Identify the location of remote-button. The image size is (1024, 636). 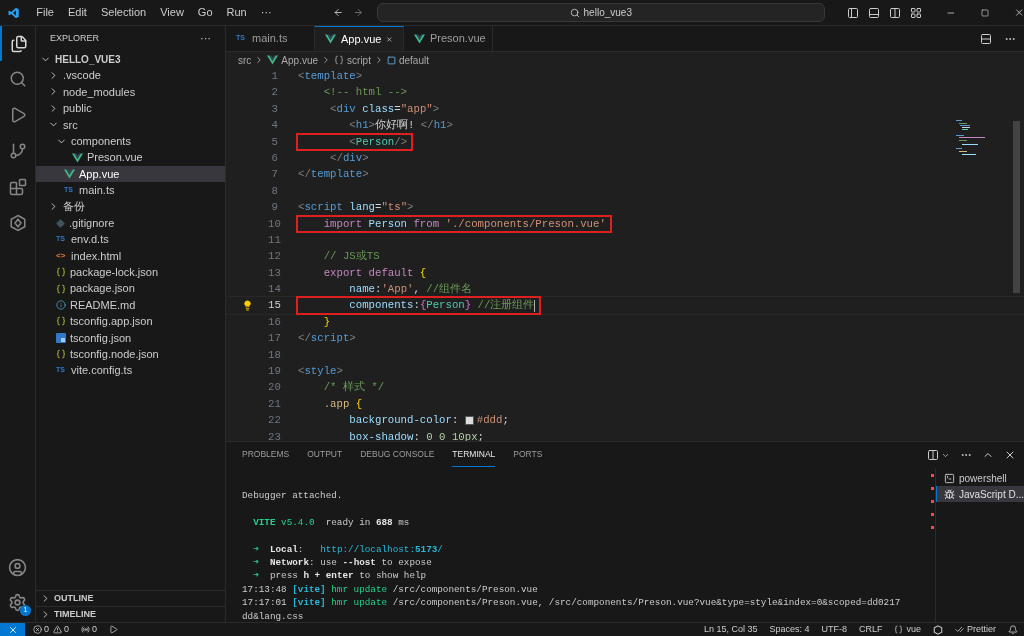
(12, 629).